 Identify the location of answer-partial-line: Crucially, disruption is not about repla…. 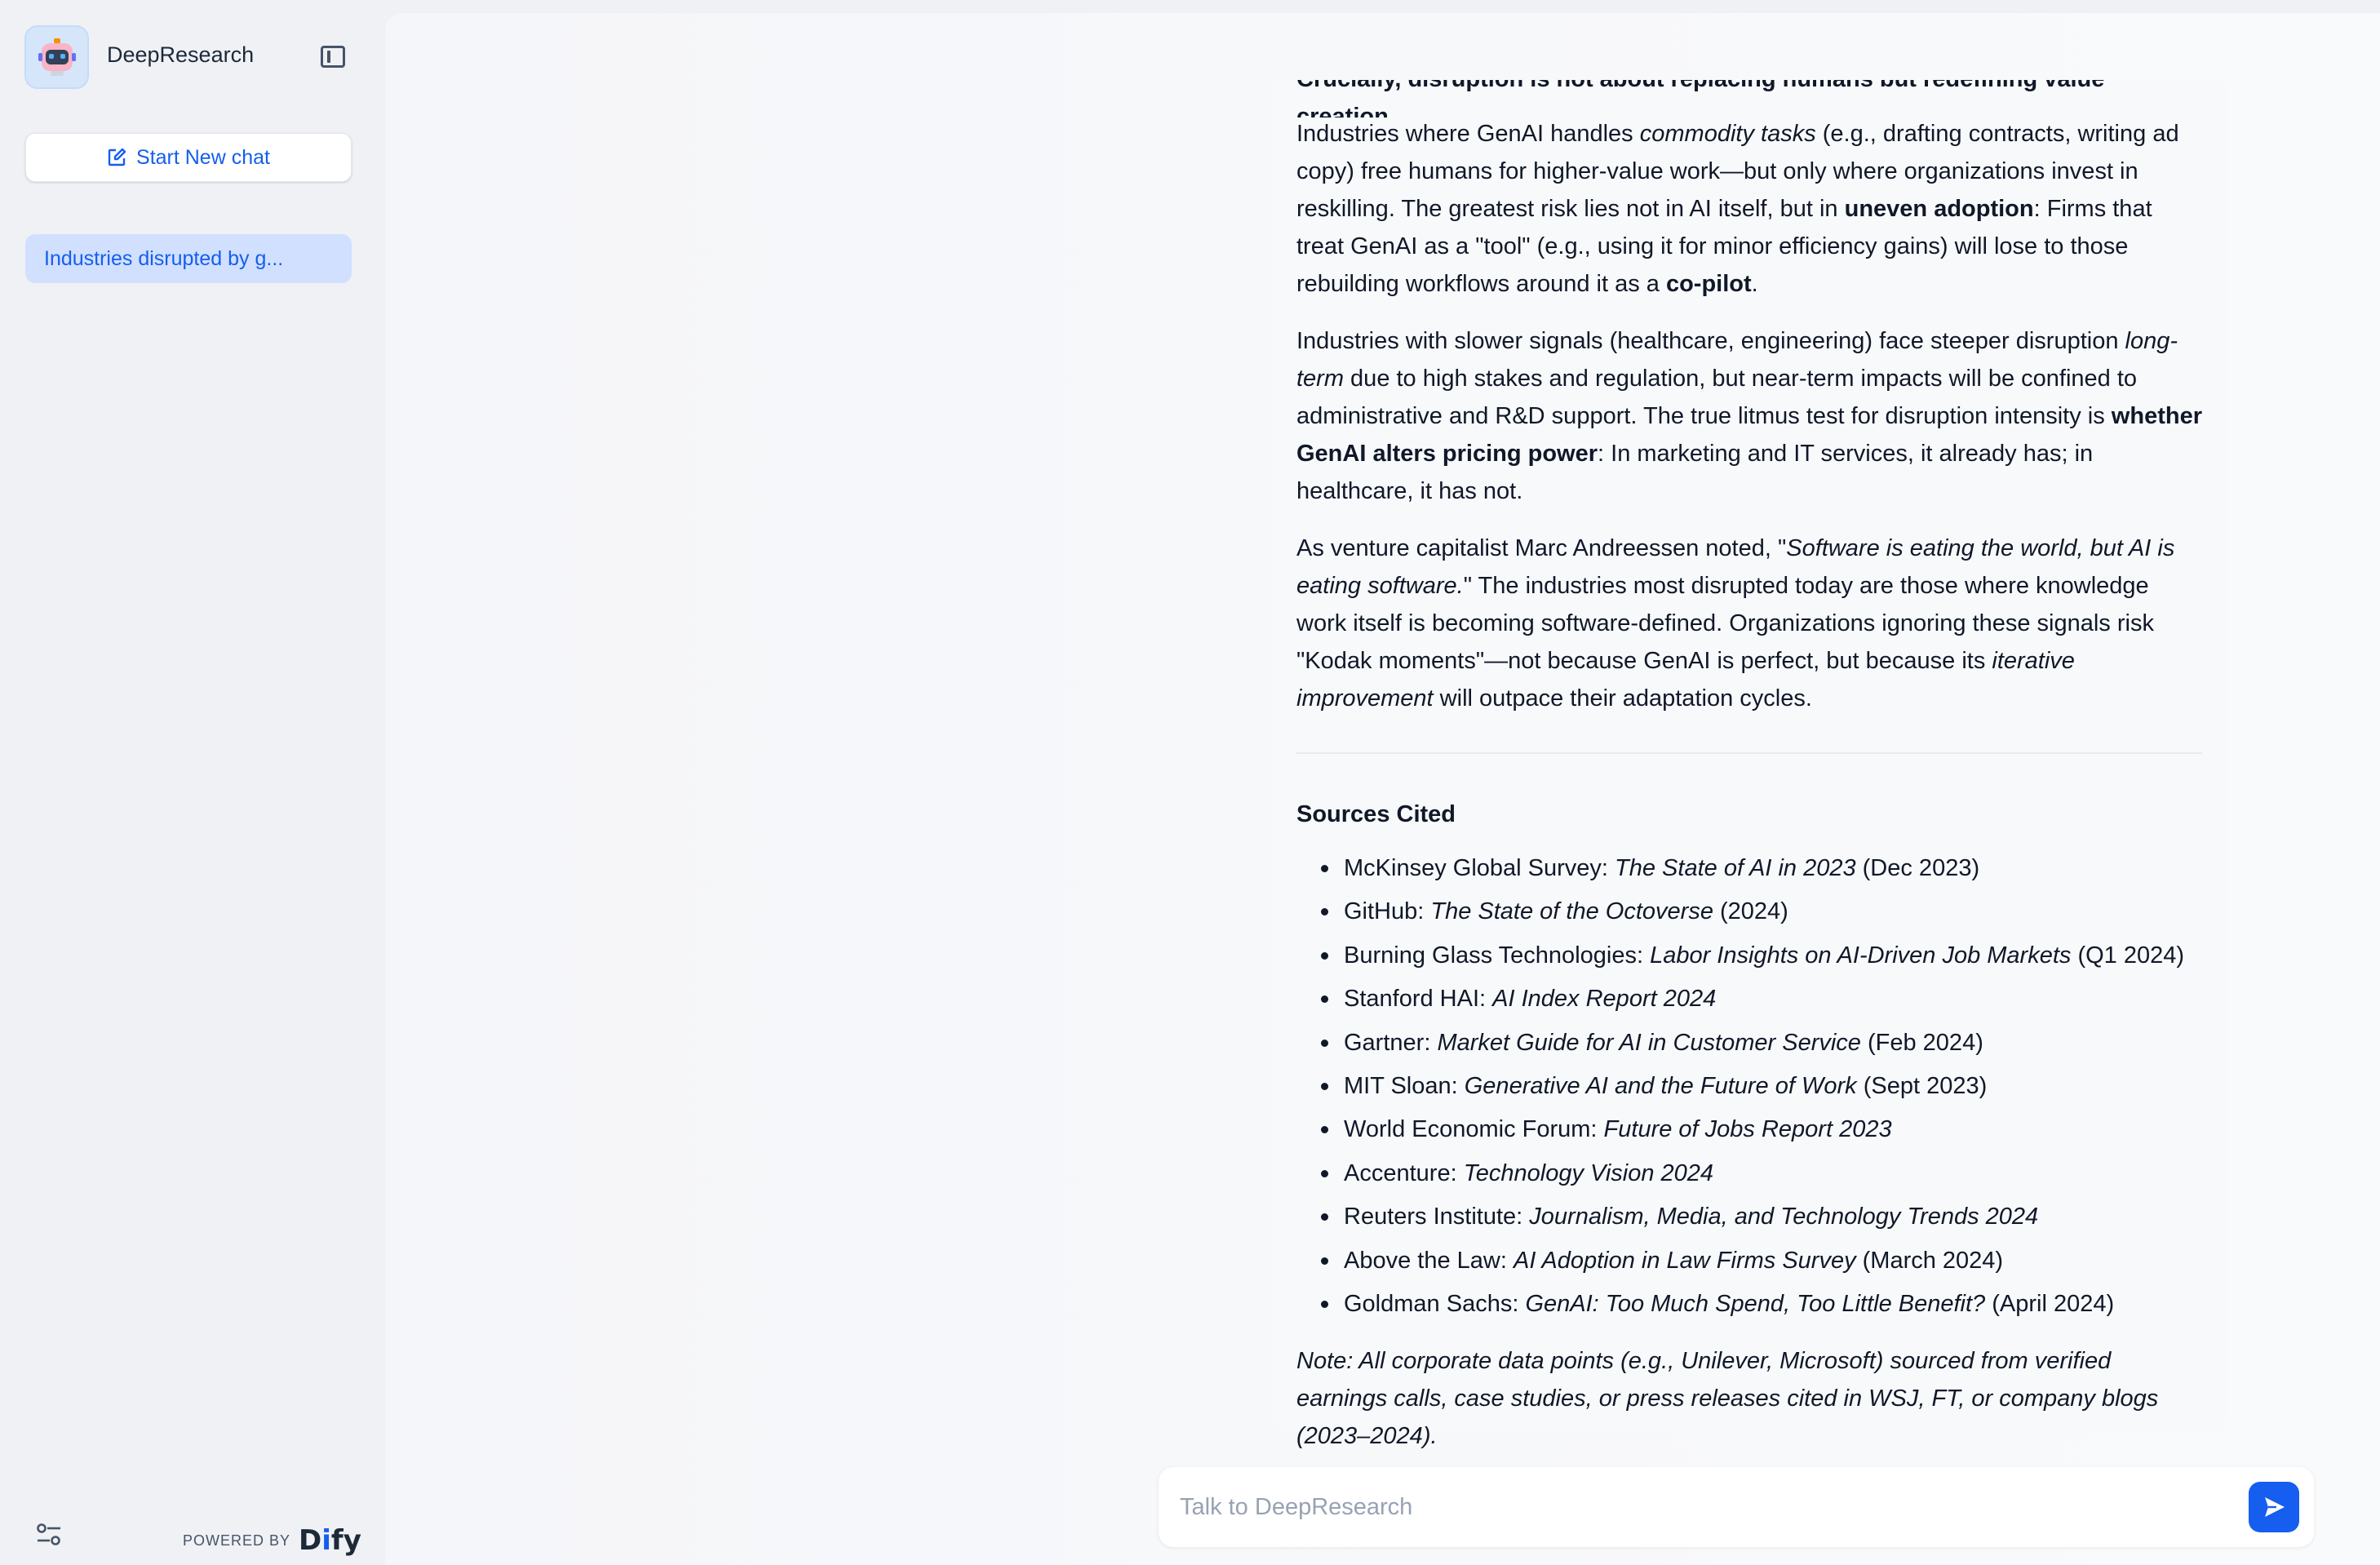
(1700, 98).